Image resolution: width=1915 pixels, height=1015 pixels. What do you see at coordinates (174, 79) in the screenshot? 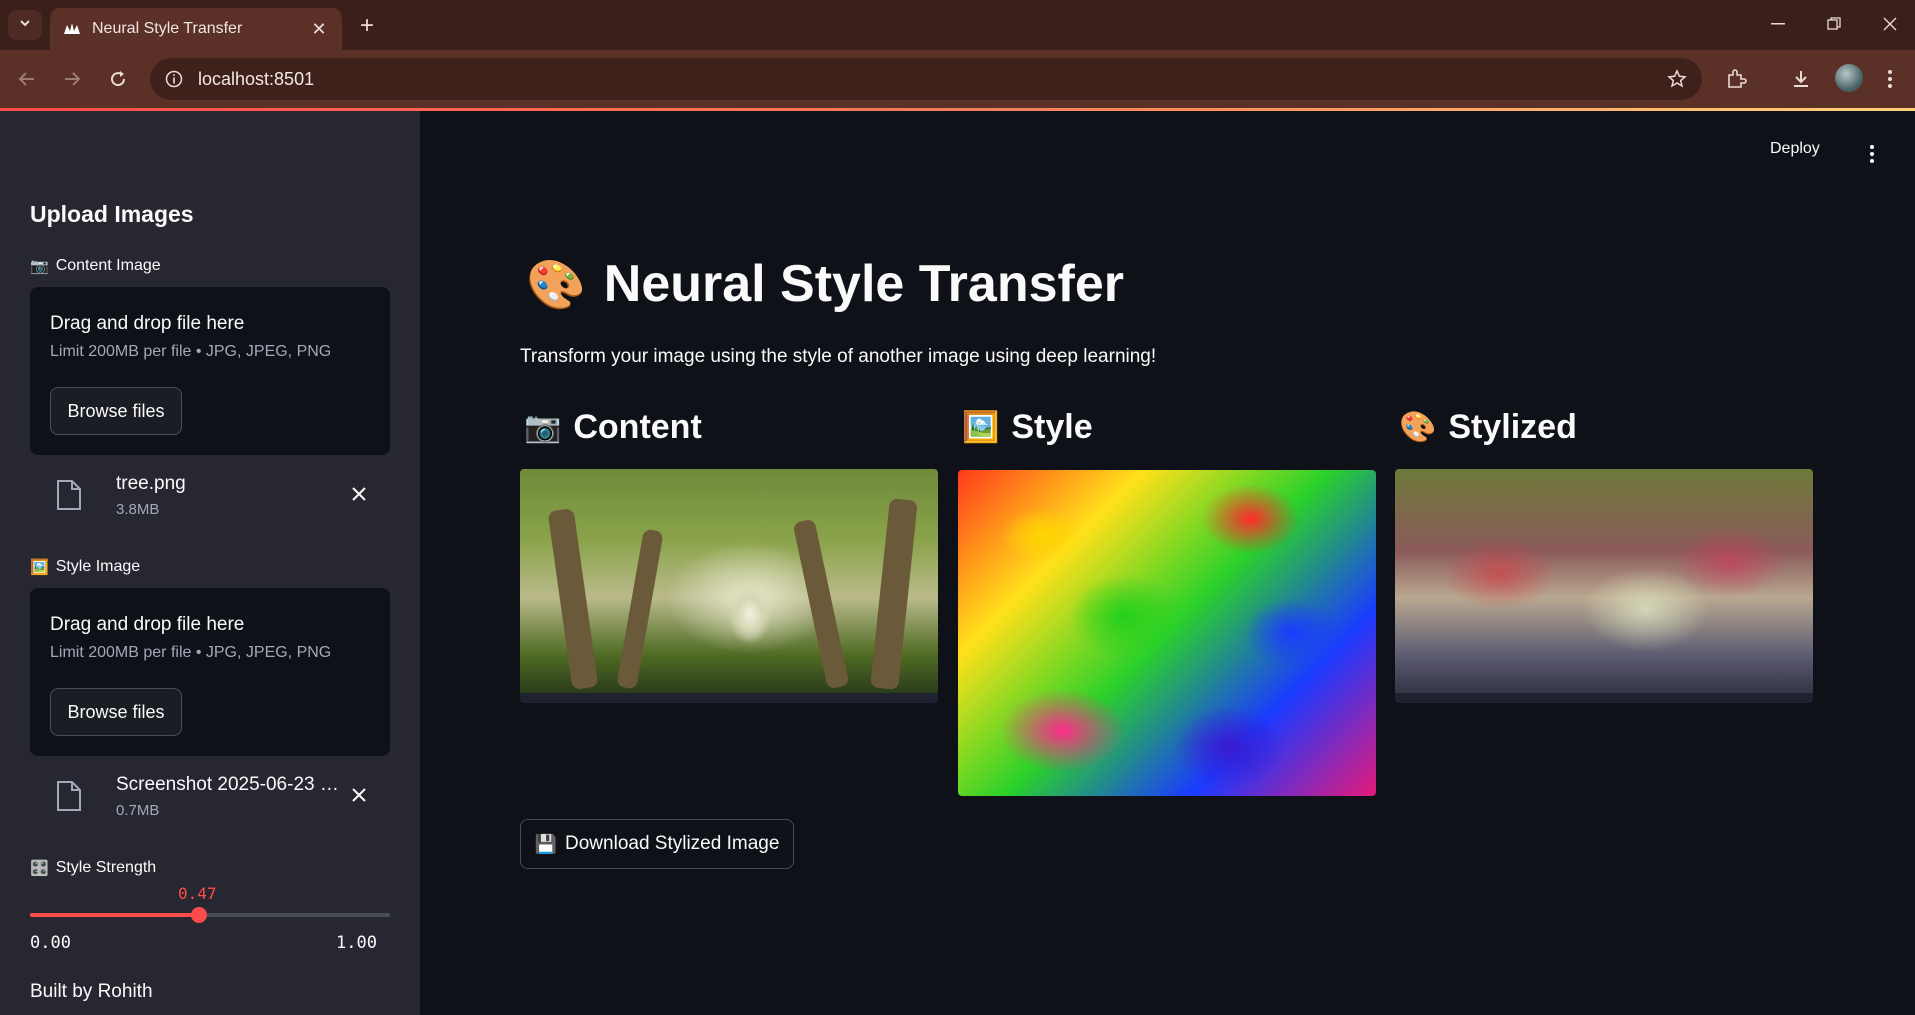
I see `site-info-icon` at bounding box center [174, 79].